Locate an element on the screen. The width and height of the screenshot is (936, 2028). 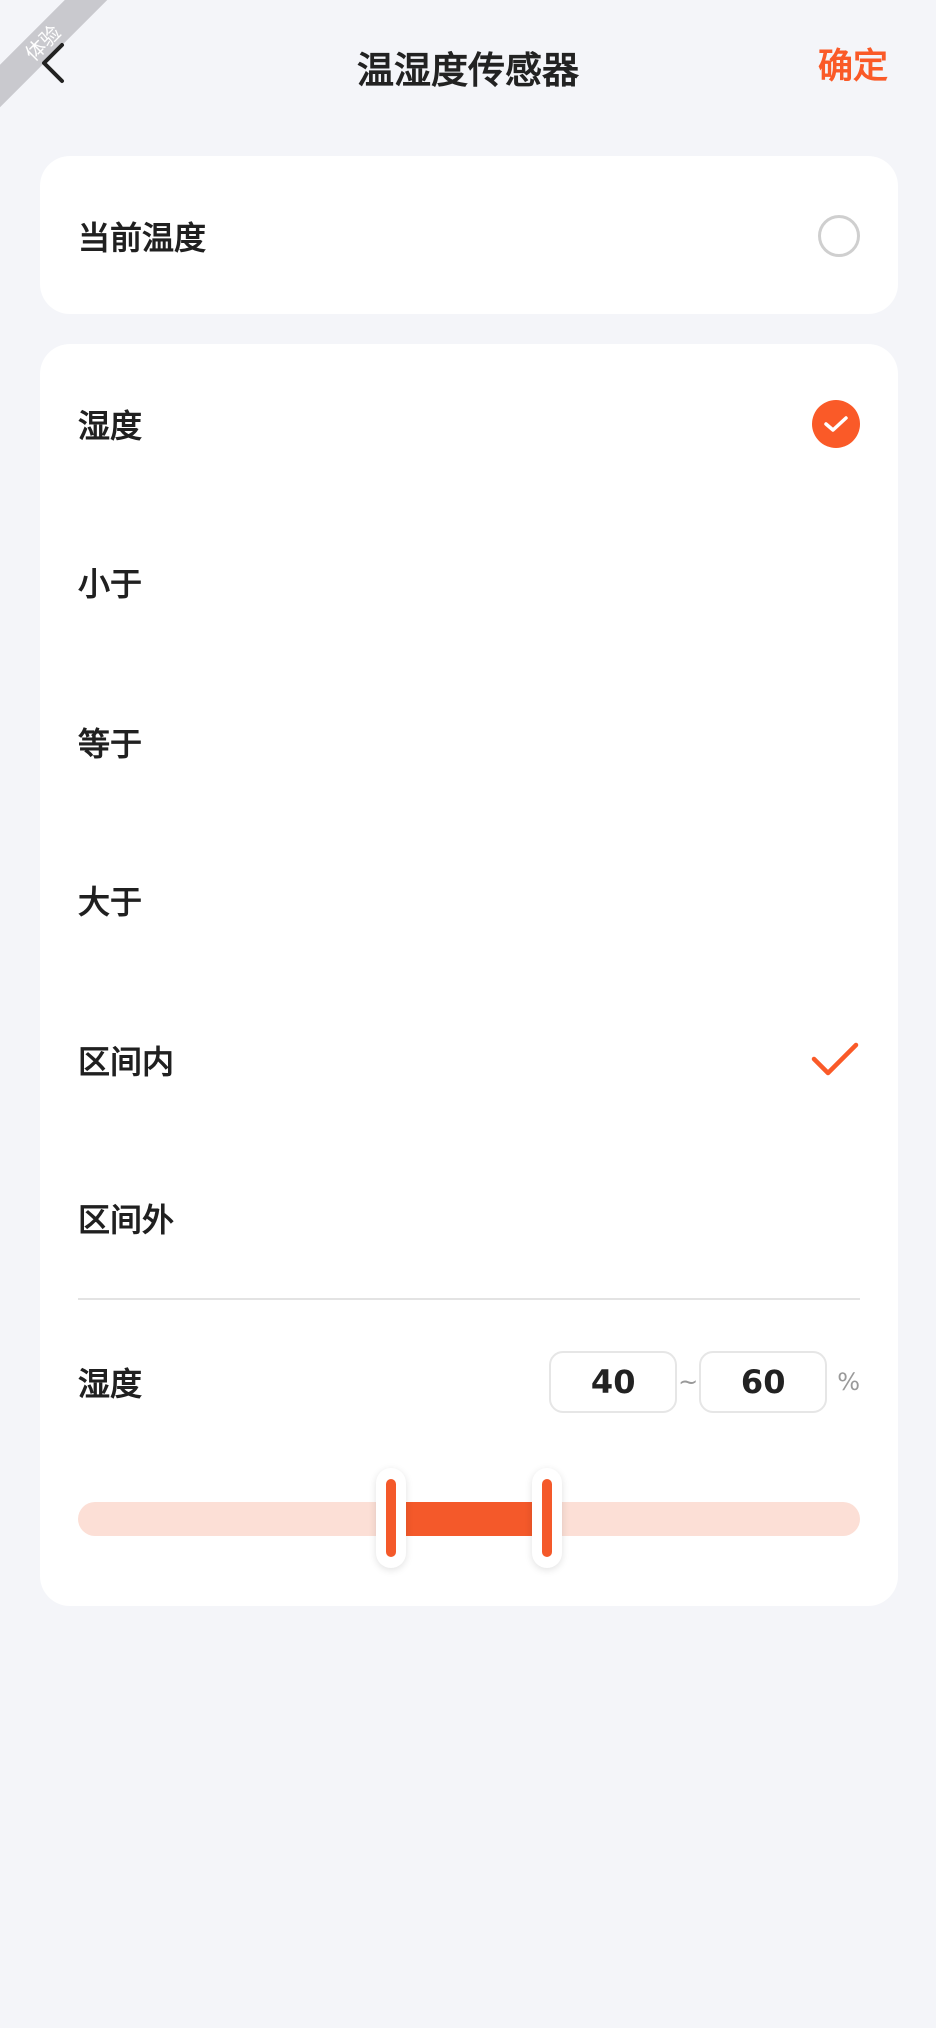
unit-label: % is located at coordinates (848, 1382).